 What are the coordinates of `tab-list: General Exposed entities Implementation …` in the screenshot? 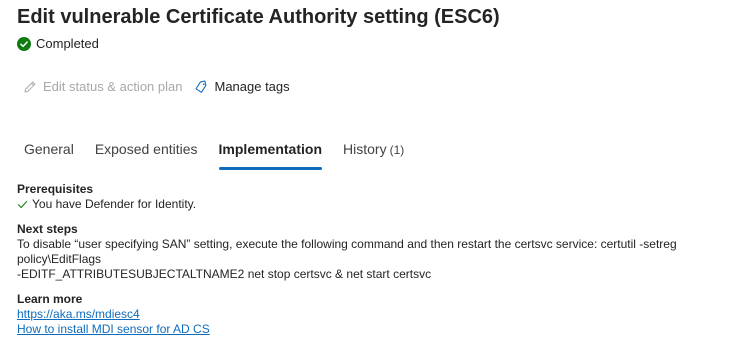 It's located at (224, 155).